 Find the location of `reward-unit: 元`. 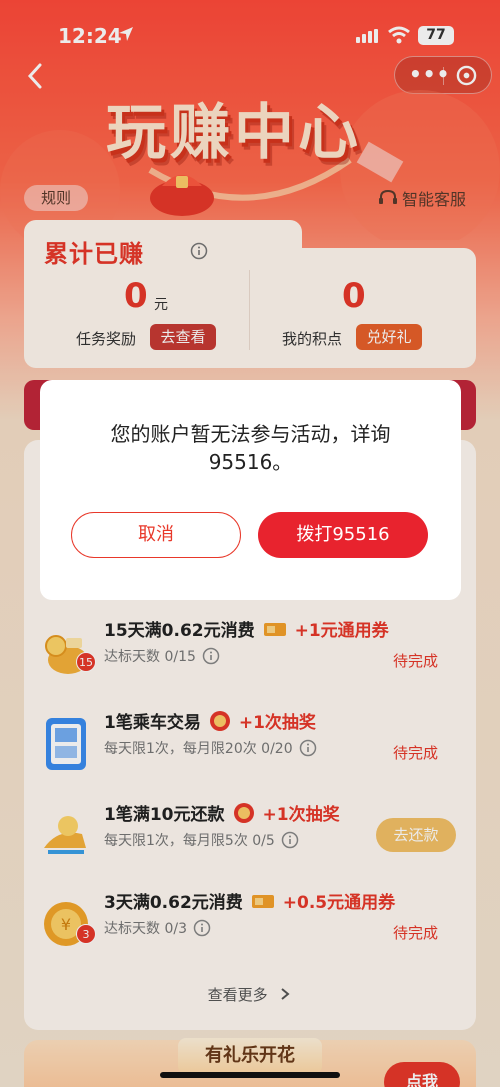

reward-unit: 元 is located at coordinates (161, 305).